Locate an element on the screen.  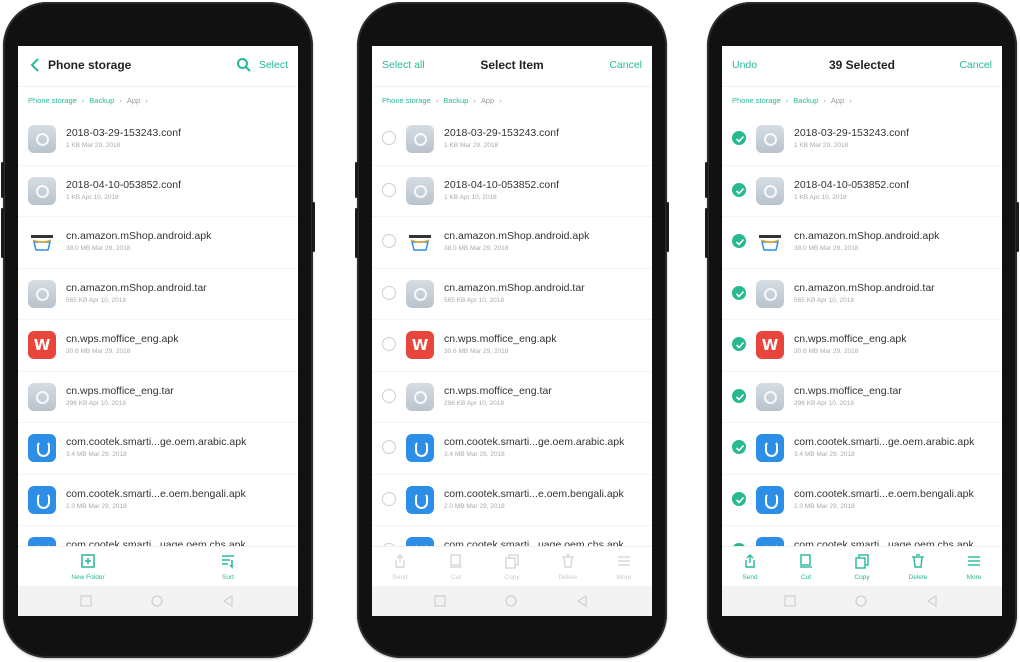
file-name: 2018-04-10-053852.conf is located at coordinates (502, 184).